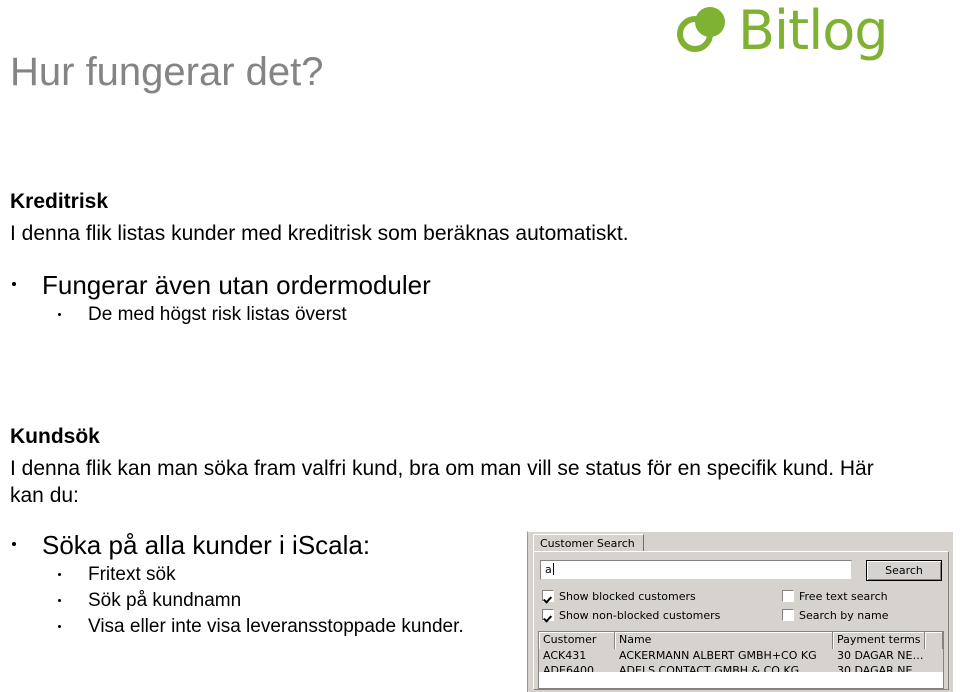 This screenshot has width=960, height=692. Describe the element at coordinates (59, 201) in the screenshot. I see `section-heading: Kreditrisk` at that location.